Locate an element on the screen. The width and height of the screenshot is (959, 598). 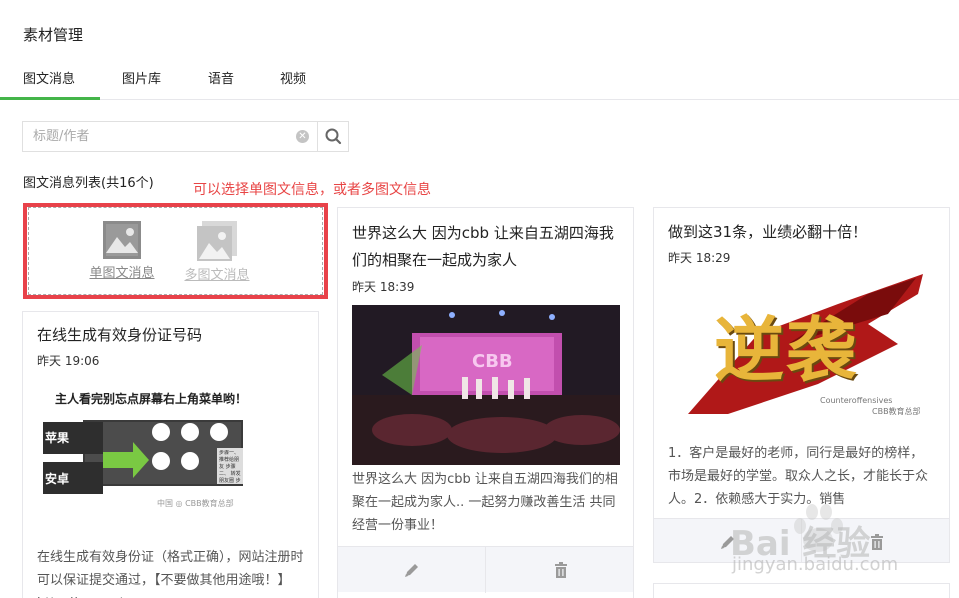
thumb-banner: 主人看完别忘点屏幕右上角菜单哟！ is located at coordinates (151, 399).